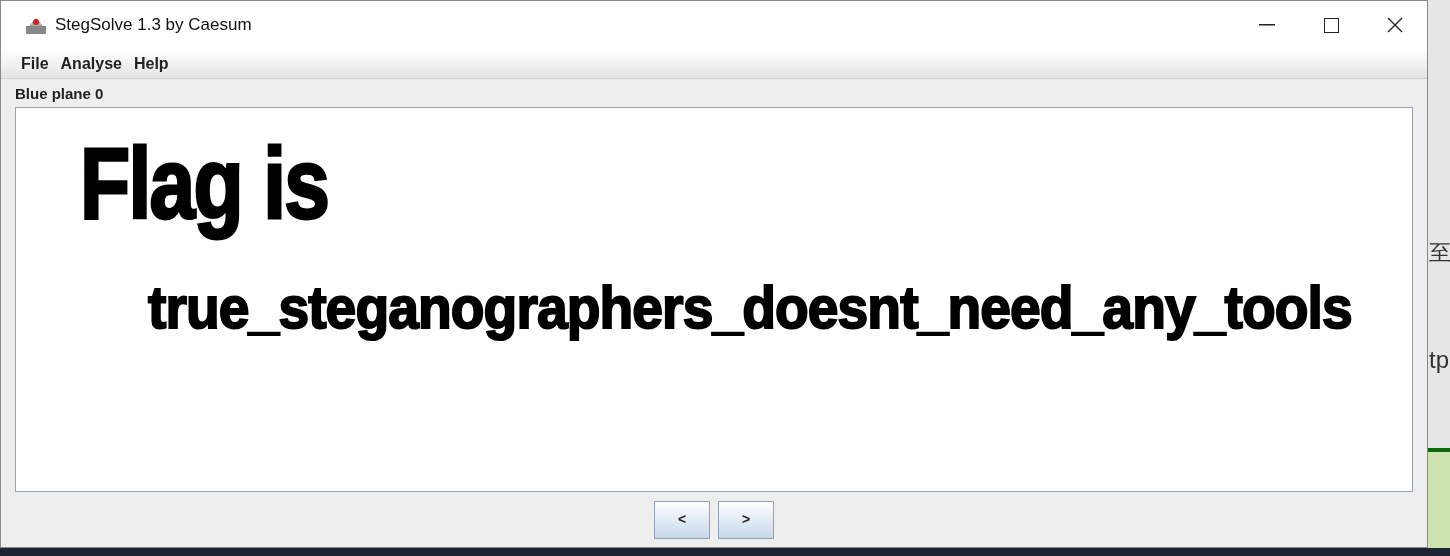 The height and width of the screenshot is (556, 1450). Describe the element at coordinates (204, 183) in the screenshot. I see `image-heading: Flag is` at that location.